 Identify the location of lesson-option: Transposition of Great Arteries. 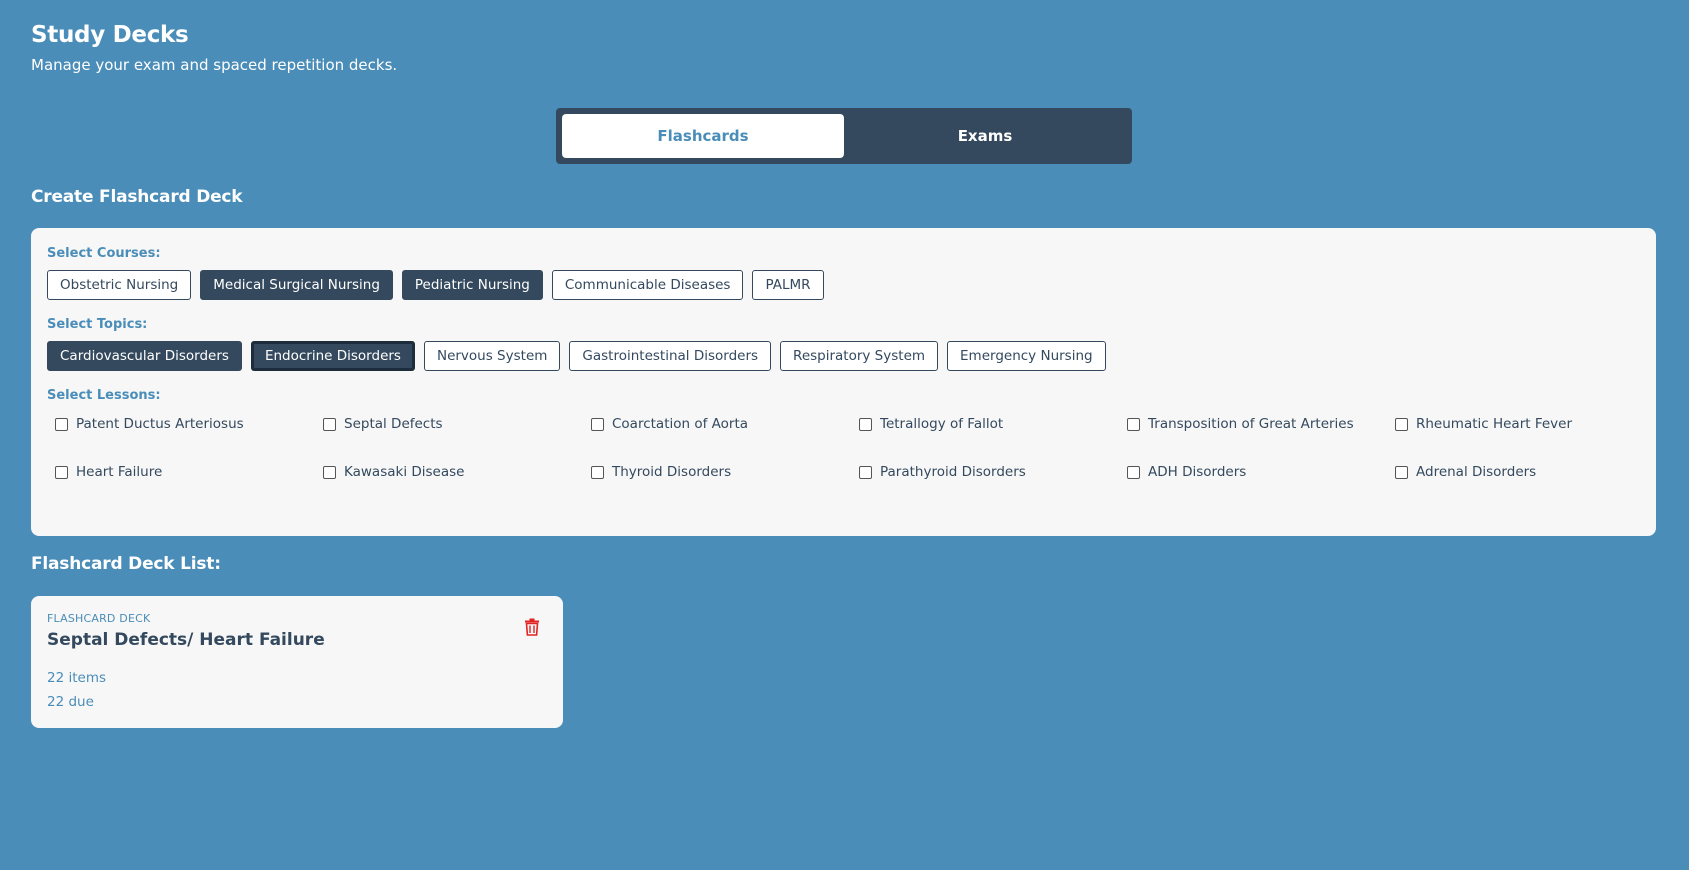
(1261, 424).